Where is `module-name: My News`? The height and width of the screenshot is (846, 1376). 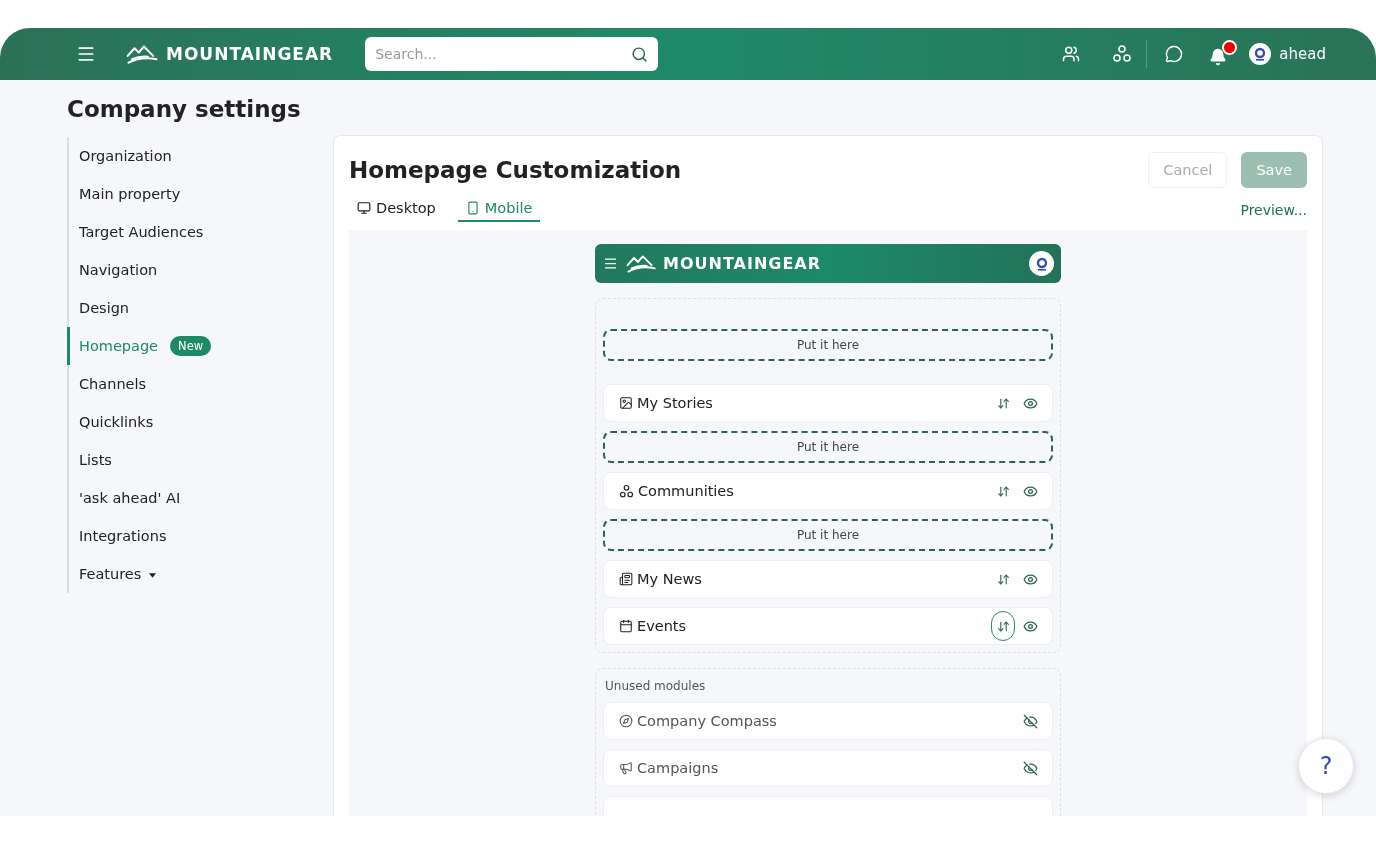
module-name: My News is located at coordinates (670, 579).